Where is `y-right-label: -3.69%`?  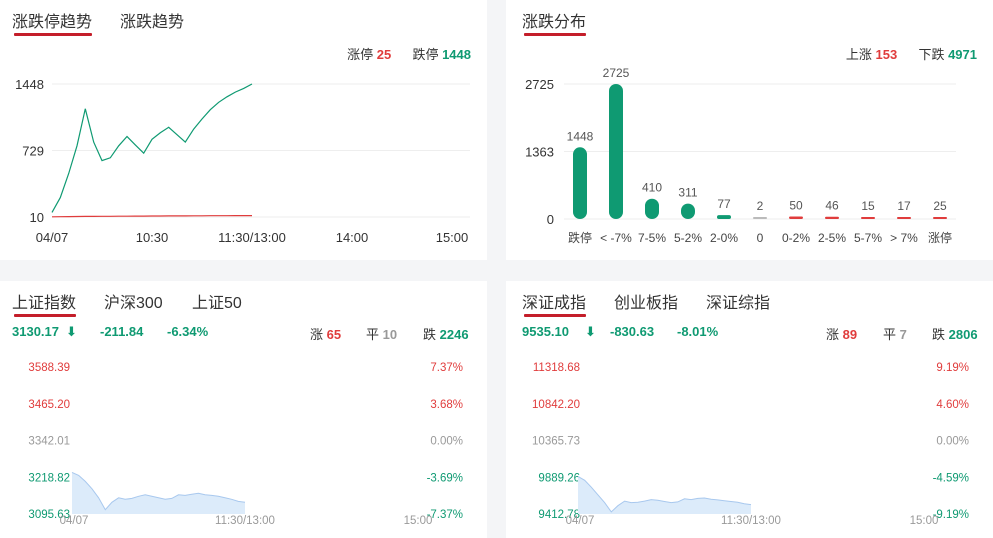 y-right-label: -3.69% is located at coordinates (445, 478).